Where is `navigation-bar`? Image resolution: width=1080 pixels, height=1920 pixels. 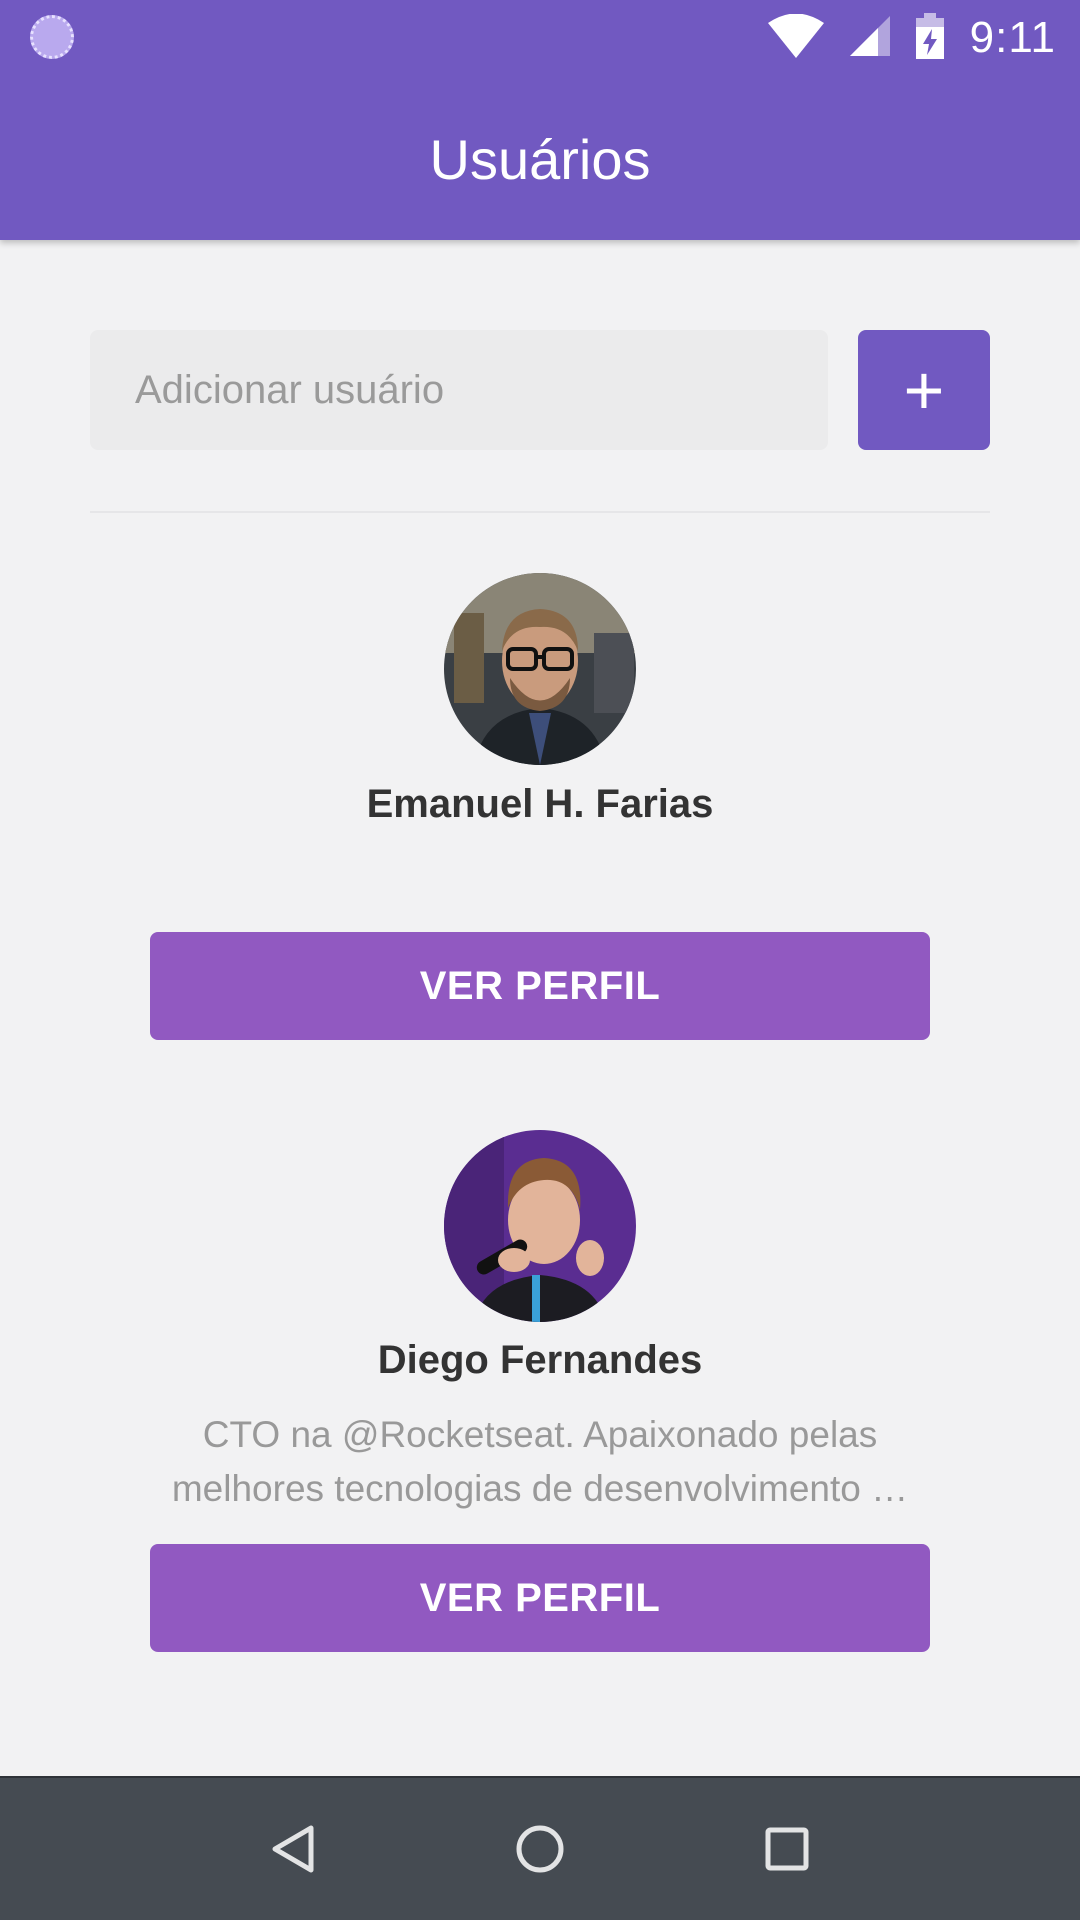 navigation-bar is located at coordinates (540, 1848).